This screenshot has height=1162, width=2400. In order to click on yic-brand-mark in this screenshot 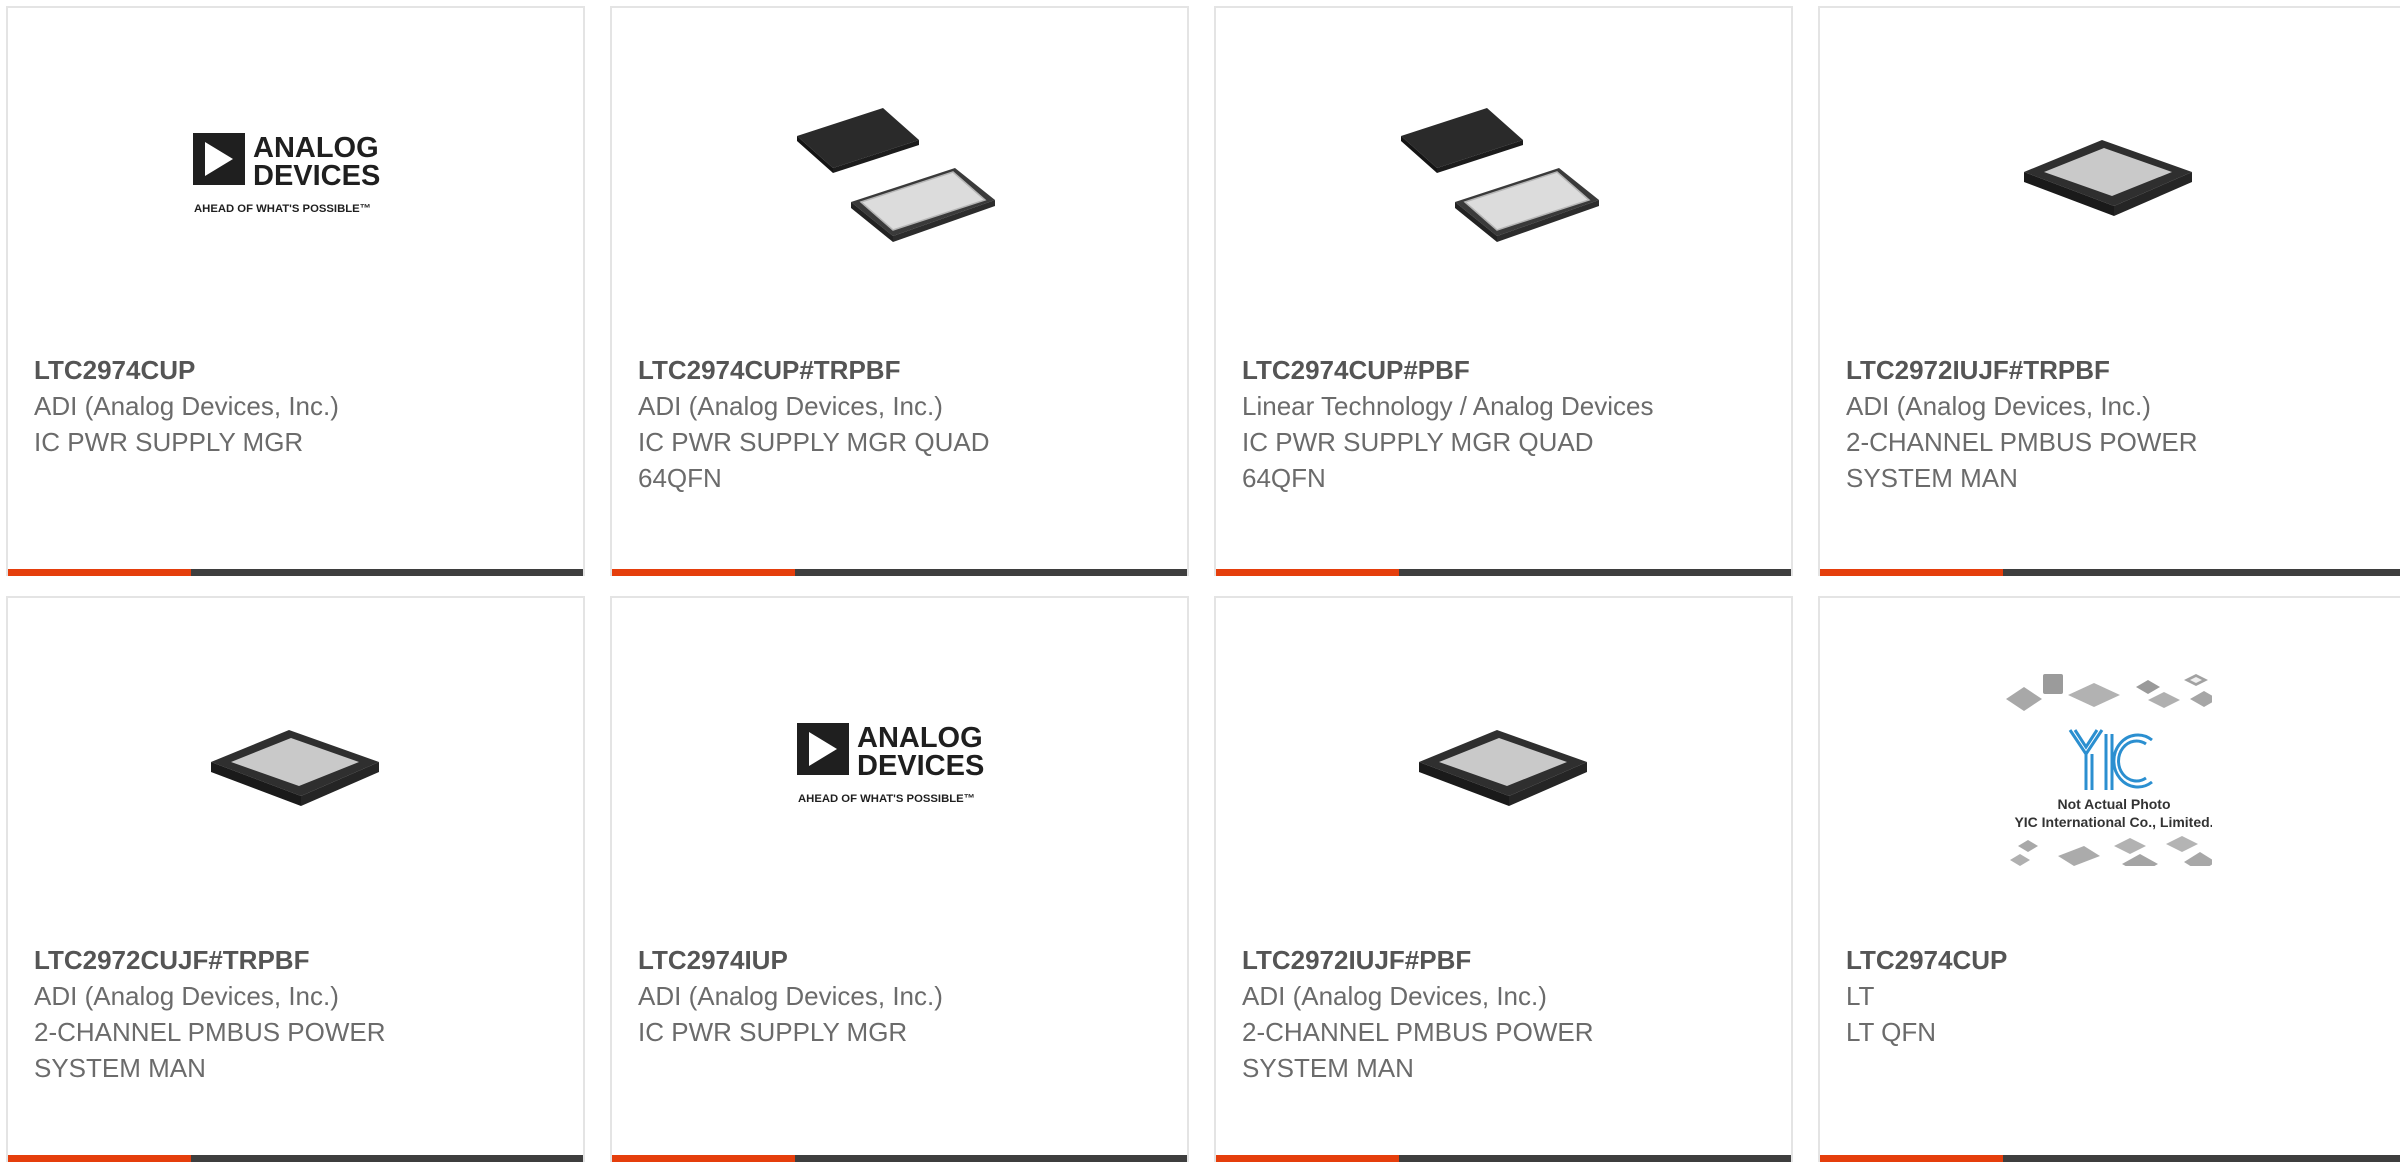, I will do `click(2110, 759)`.